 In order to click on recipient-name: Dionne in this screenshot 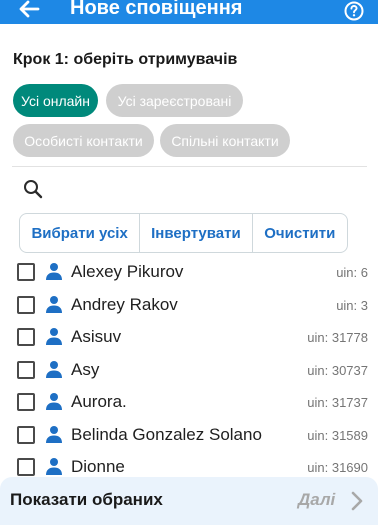, I will do `click(98, 466)`.